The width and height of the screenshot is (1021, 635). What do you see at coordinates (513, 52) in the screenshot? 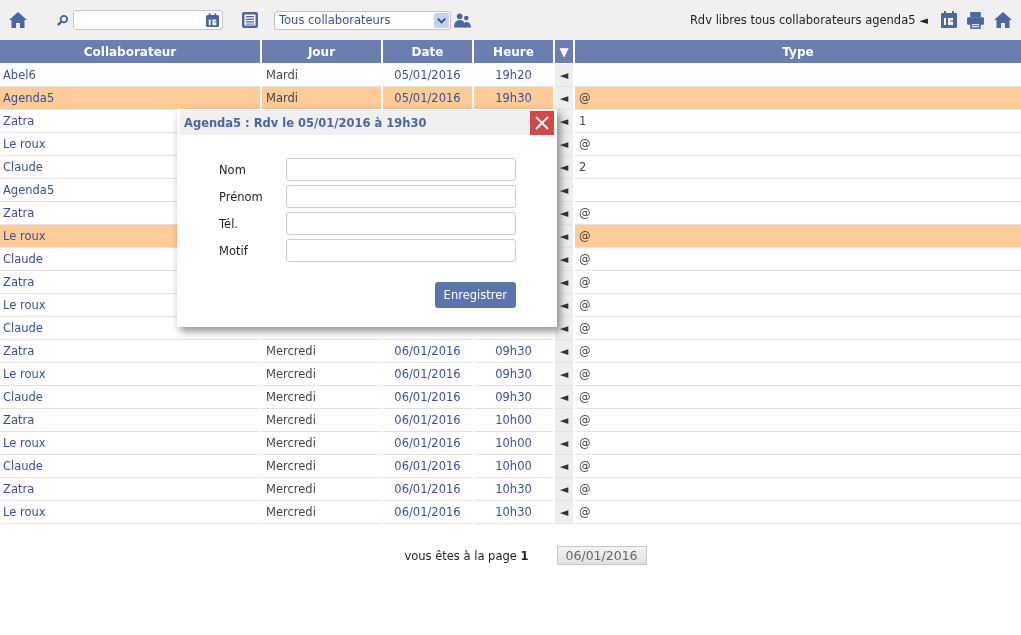
I see `column-header: Heure` at bounding box center [513, 52].